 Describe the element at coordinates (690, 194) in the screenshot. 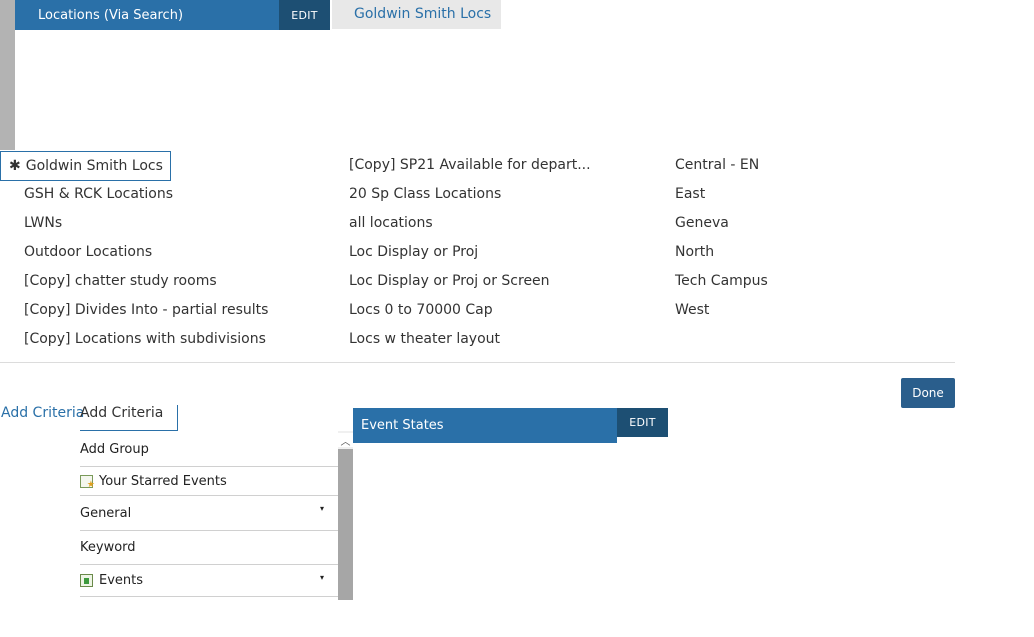

I see `location-option: East` at that location.